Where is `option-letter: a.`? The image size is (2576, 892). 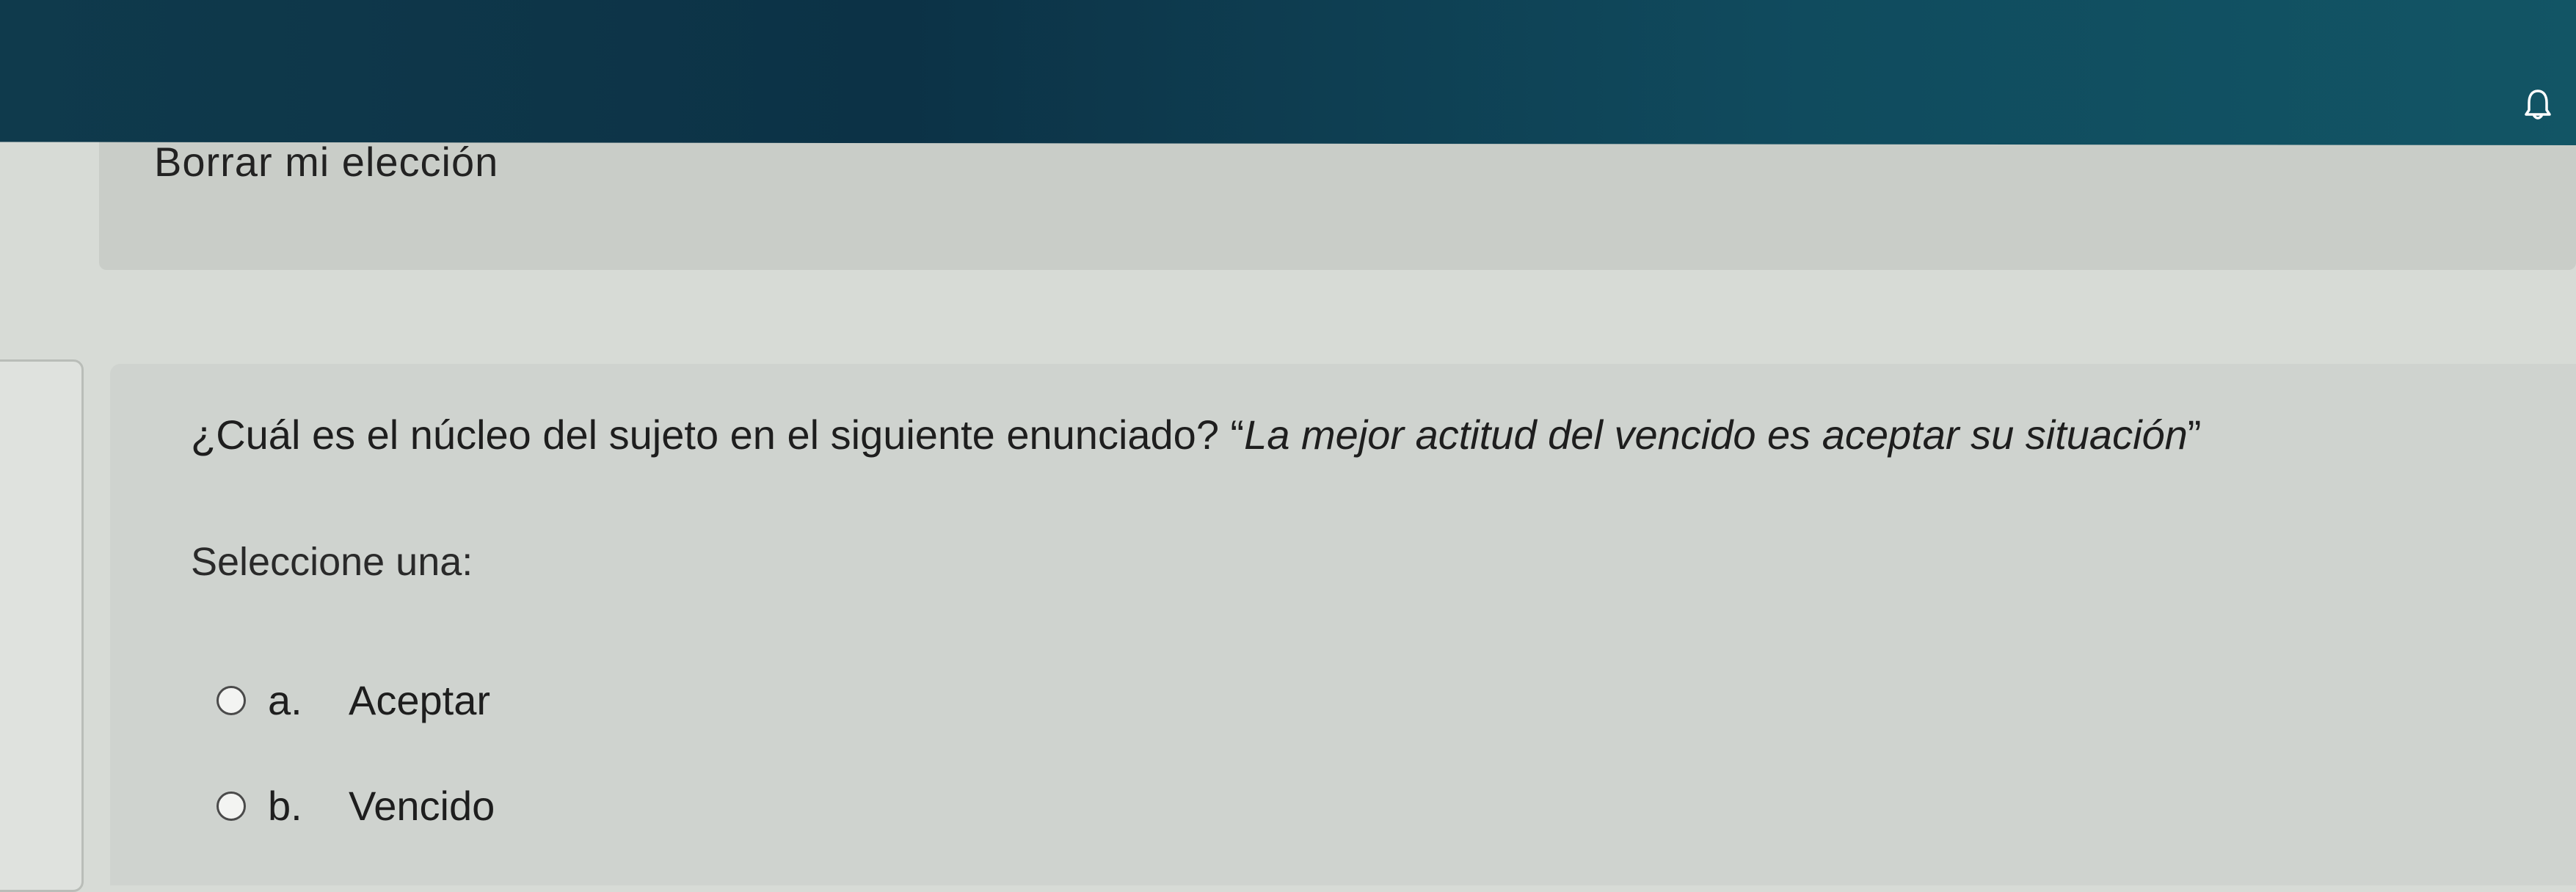 option-letter: a. is located at coordinates (285, 700).